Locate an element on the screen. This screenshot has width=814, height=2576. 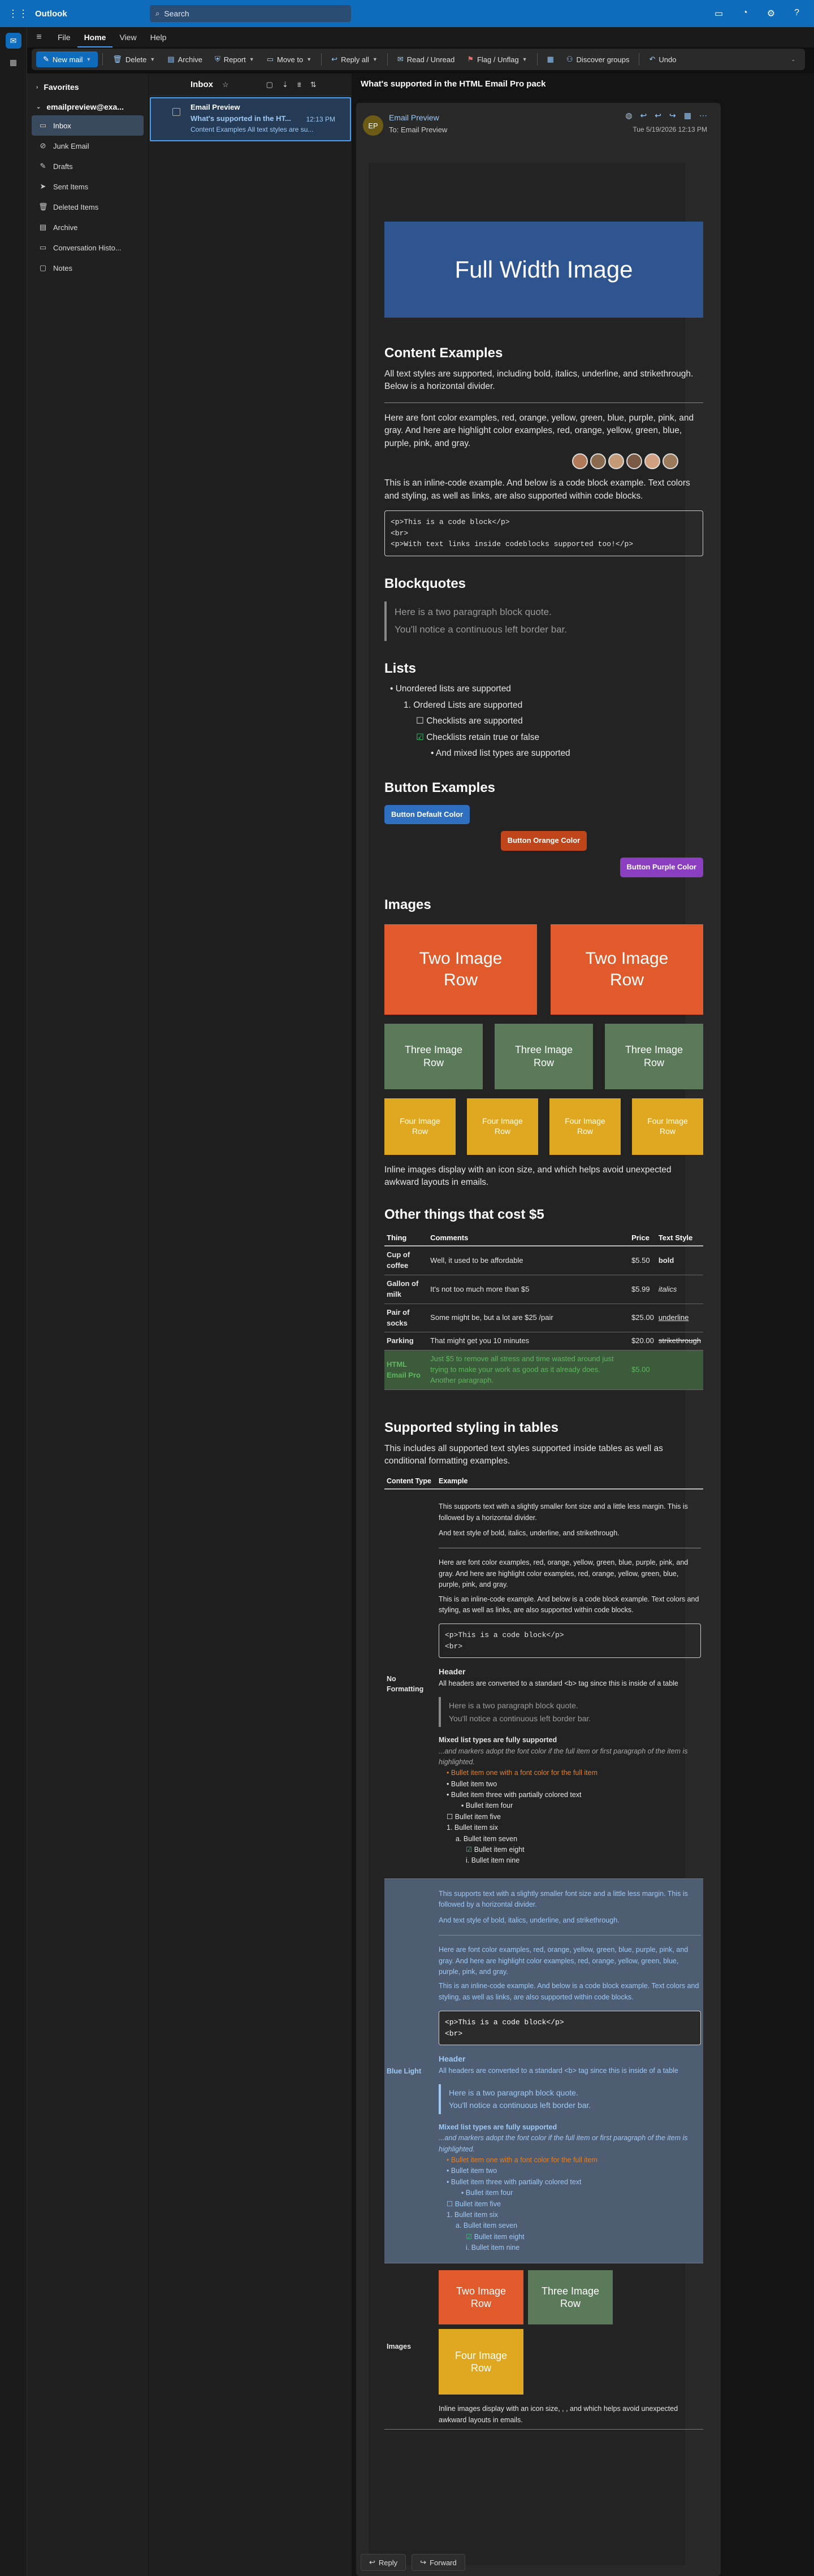
sidebar-item-sent: ➤ Sent Items is located at coordinates (88, 186).